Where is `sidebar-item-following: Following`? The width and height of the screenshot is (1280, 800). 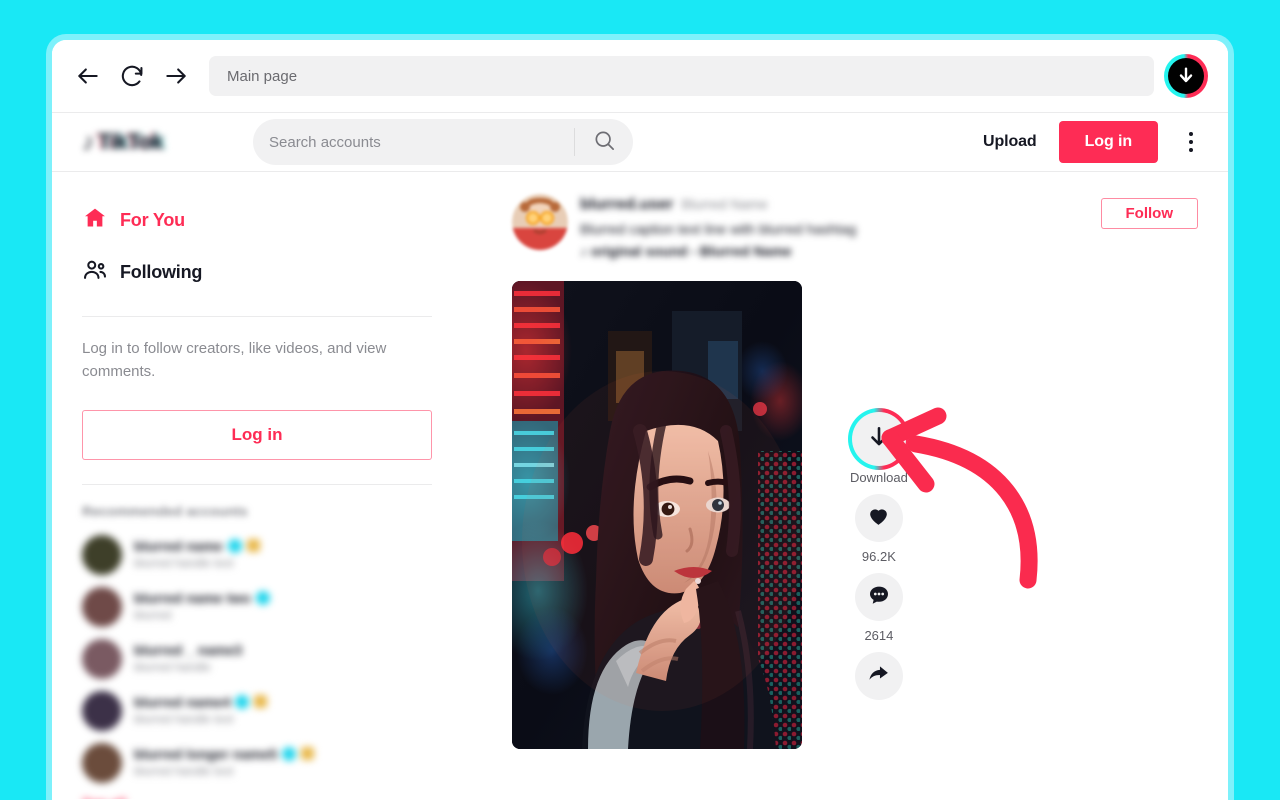
sidebar-item-following: Following is located at coordinates (257, 272).